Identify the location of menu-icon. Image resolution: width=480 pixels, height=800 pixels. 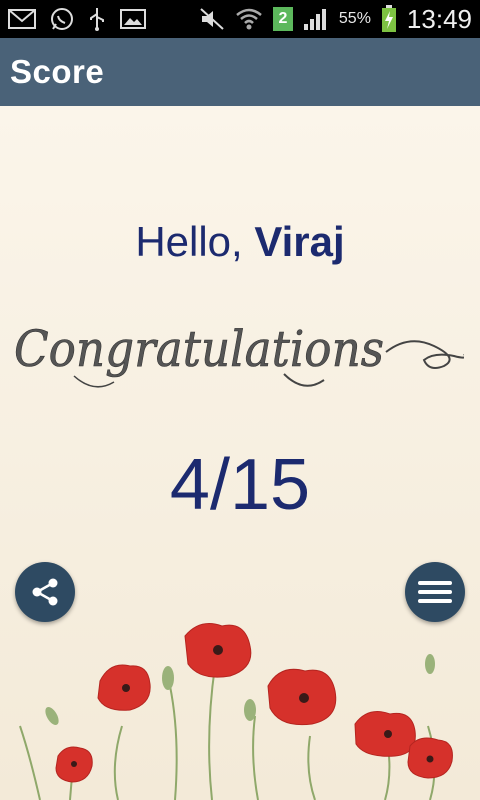
(435, 592).